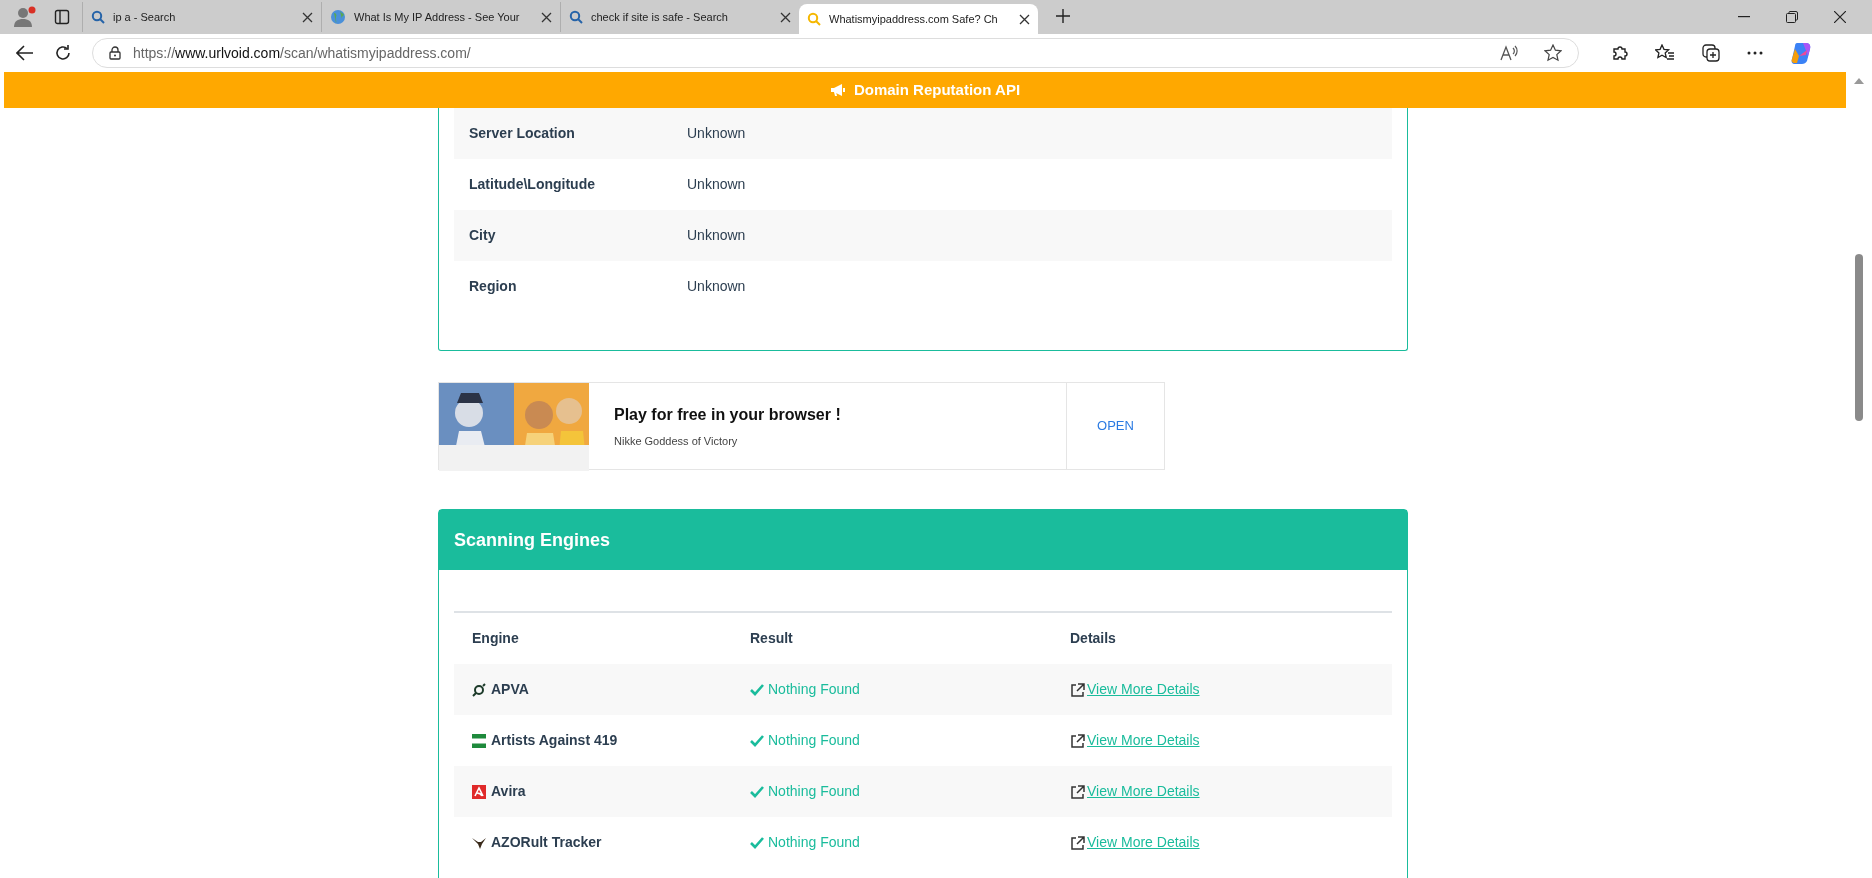  I want to click on browser-tab: Whatismyipaddress.com Safe? Ch, so click(918, 19).